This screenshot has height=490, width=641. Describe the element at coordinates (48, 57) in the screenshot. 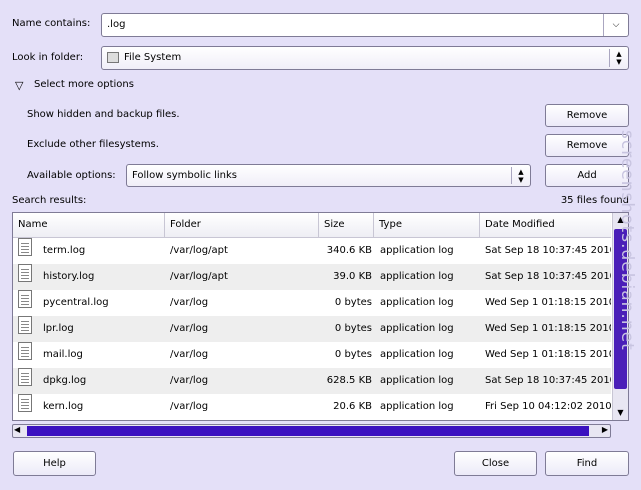

I see `look-in-label: Look in folder:` at that location.